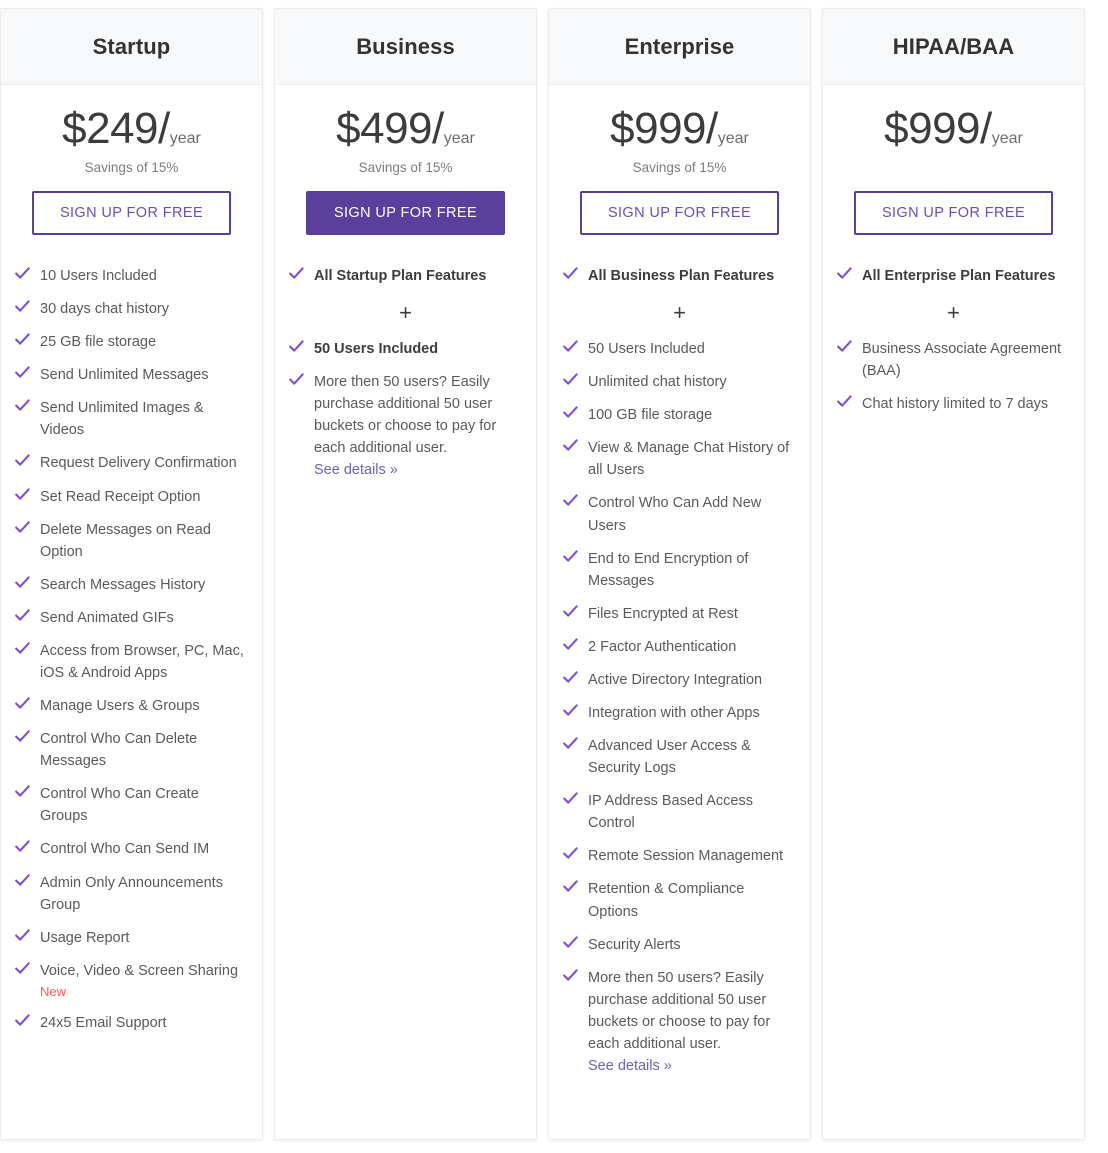  I want to click on feature-item: 50 Users Included, so click(679, 349).